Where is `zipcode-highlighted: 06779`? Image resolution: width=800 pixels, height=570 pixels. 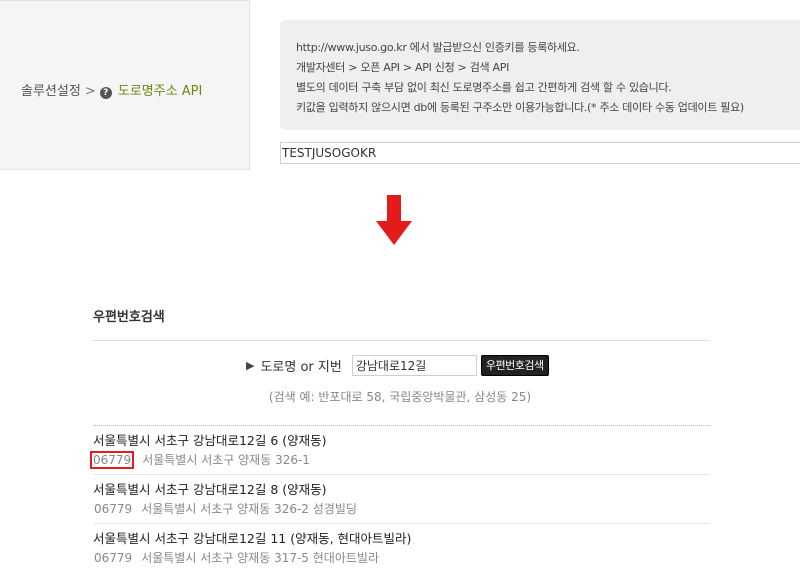
zipcode-highlighted: 06779 is located at coordinates (112, 460).